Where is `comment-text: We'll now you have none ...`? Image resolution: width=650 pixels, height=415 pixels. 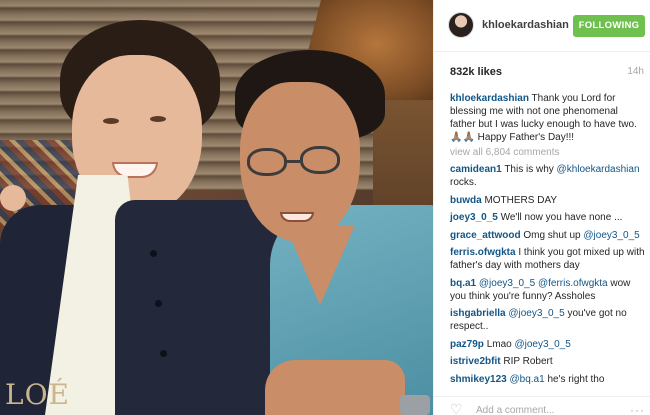
comment-text: We'll now you have none ... is located at coordinates (561, 217).